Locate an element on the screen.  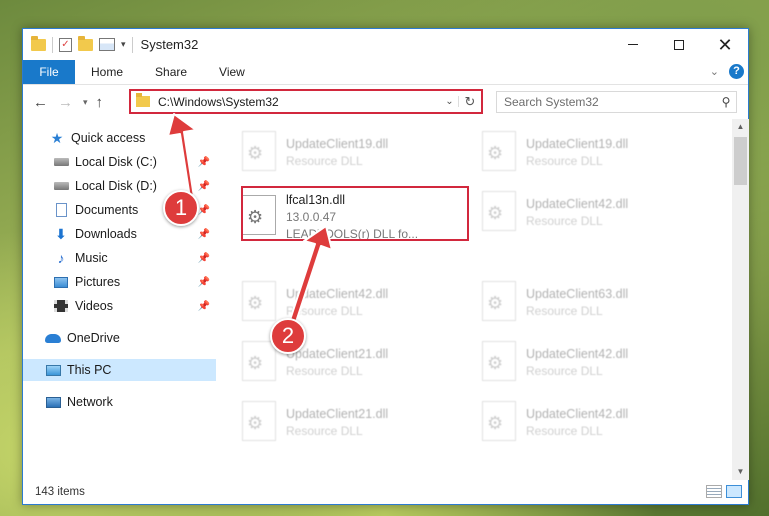
refresh-icon: ↻ is located at coordinates (470, 102).